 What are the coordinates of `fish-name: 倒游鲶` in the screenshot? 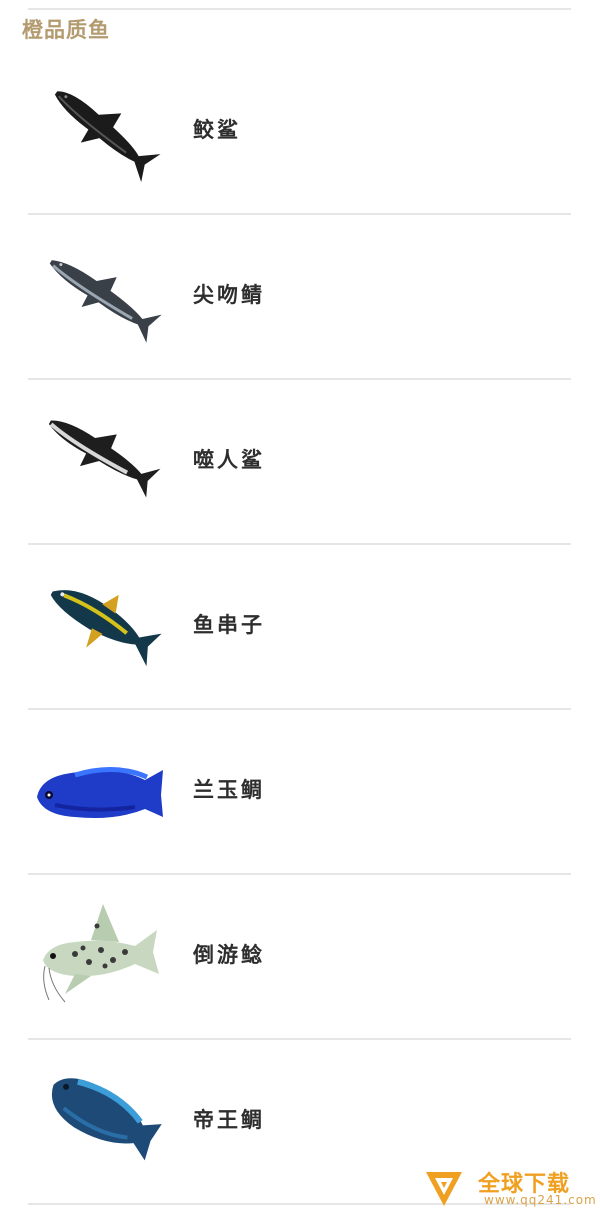 It's located at (229, 954).